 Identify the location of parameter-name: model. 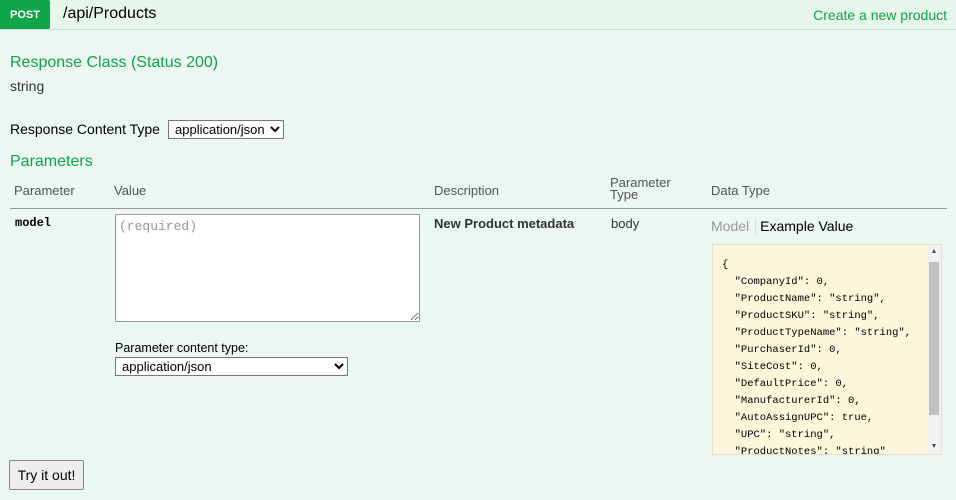
(33, 223).